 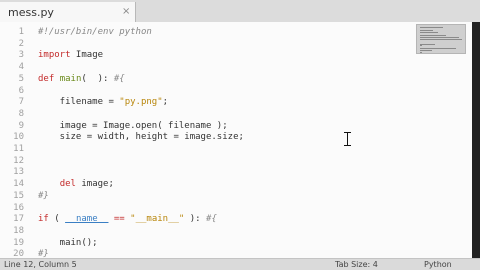 I want to click on code-line: if ( __name__ == "__main__" ): #{, so click(x=127, y=219).